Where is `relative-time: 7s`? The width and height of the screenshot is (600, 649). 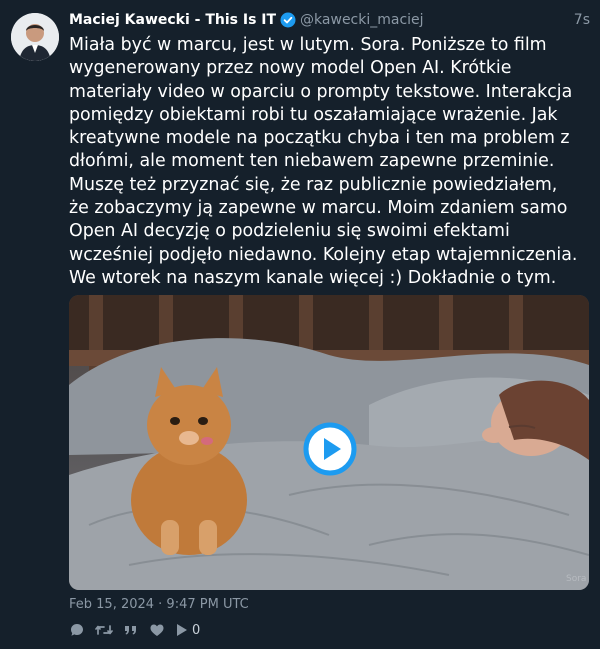 relative-time: 7s is located at coordinates (582, 20).